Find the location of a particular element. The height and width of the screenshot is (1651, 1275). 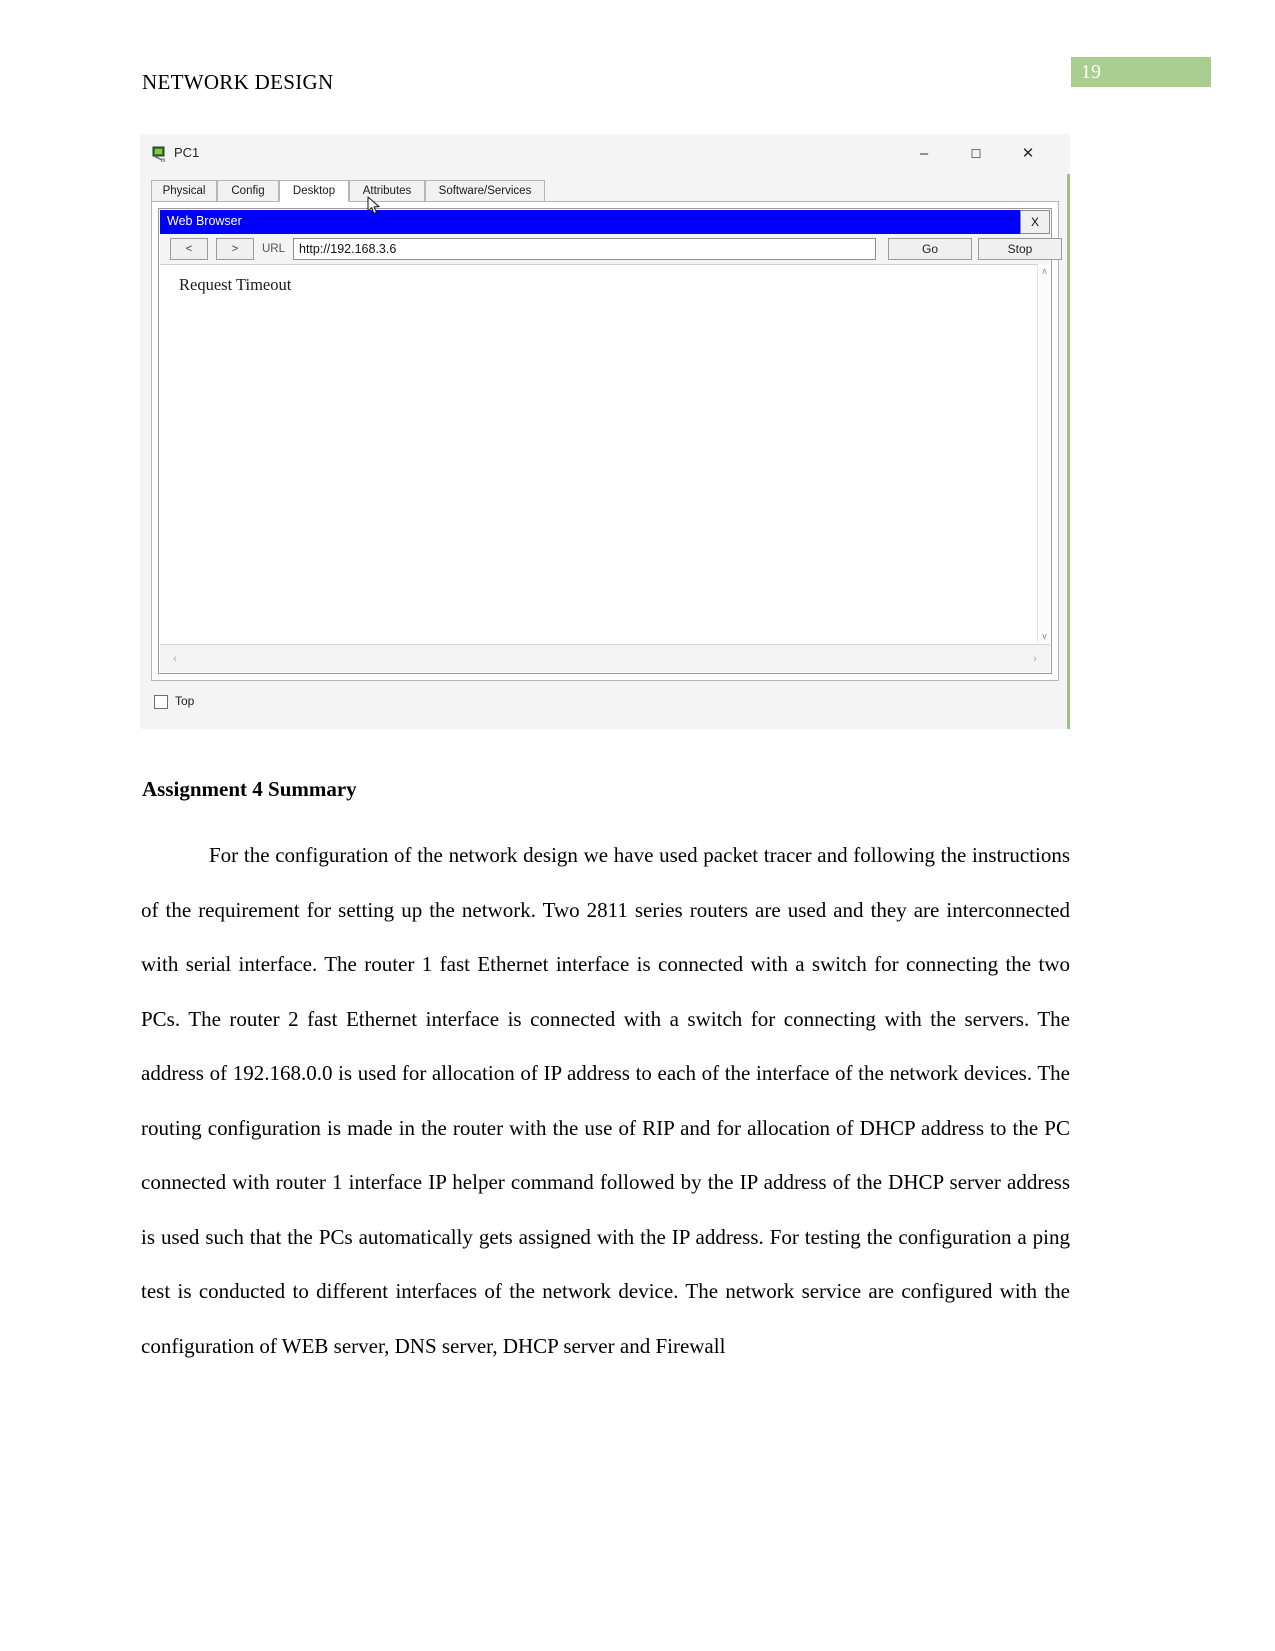

maximize-button: ☐ is located at coordinates (976, 154).